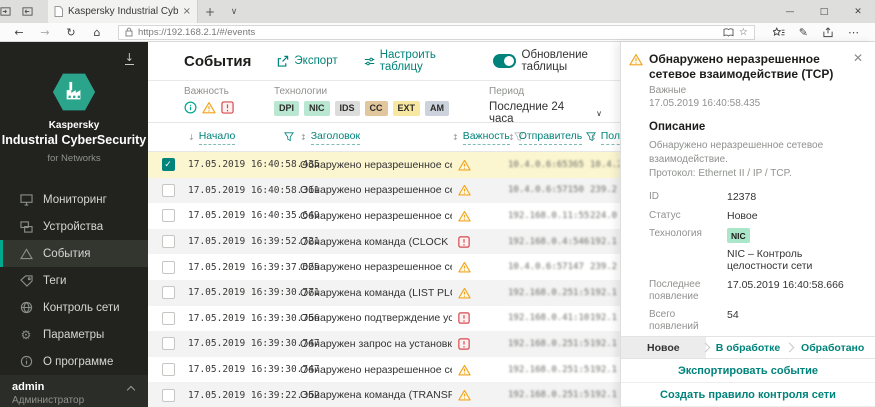  What do you see at coordinates (74, 391) in the screenshot?
I see `user-block: admin Администратор` at bounding box center [74, 391].